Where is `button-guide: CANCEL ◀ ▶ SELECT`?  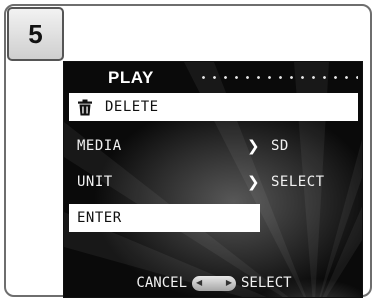 button-guide: CANCEL ◀ ▶ SELECT is located at coordinates (213, 283).